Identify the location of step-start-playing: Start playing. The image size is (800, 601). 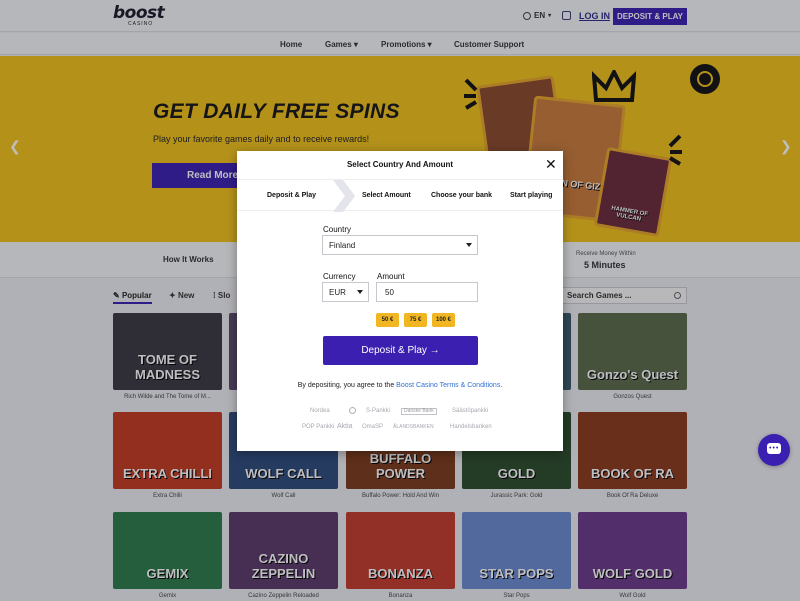
(531, 195).